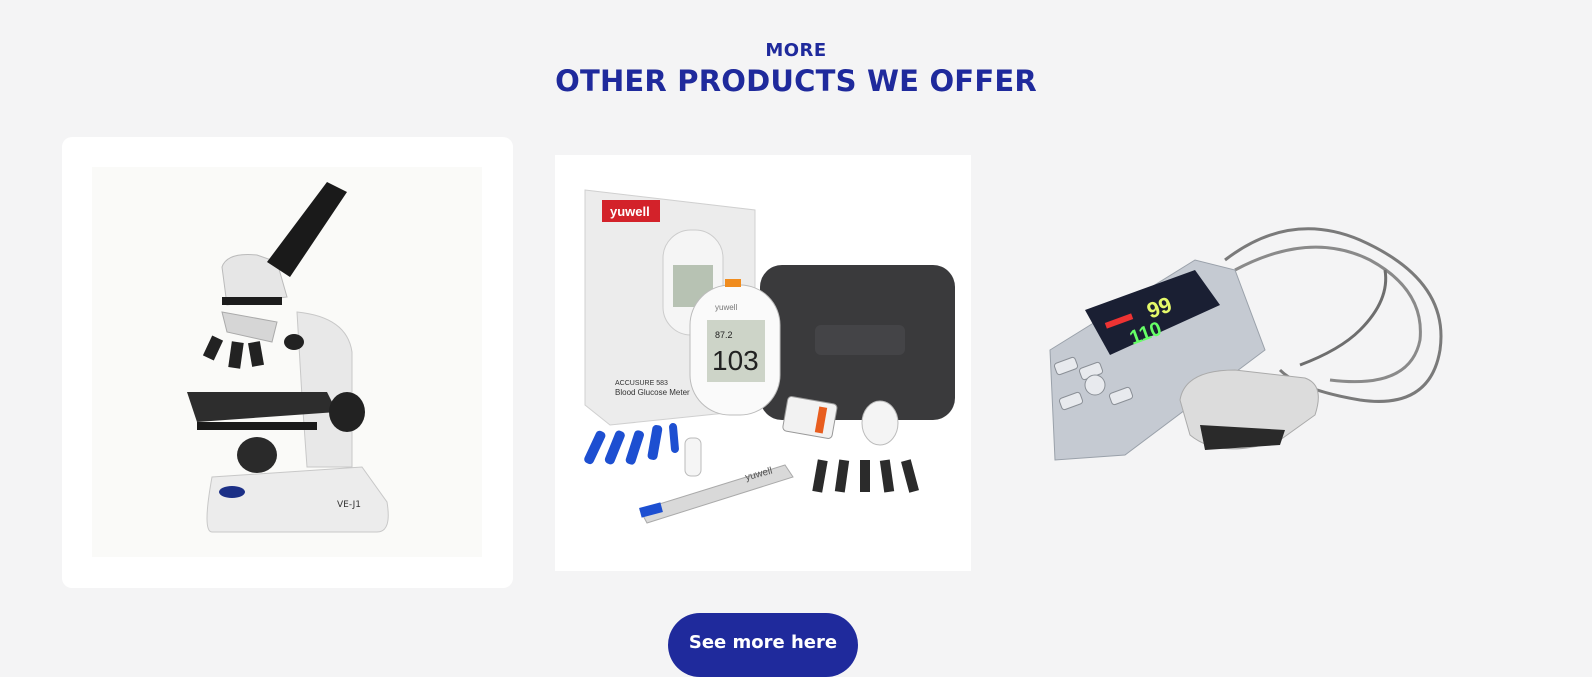 This screenshot has height=677, width=1592. Describe the element at coordinates (796, 50) in the screenshot. I see `section-eyebrow: MORE` at that location.